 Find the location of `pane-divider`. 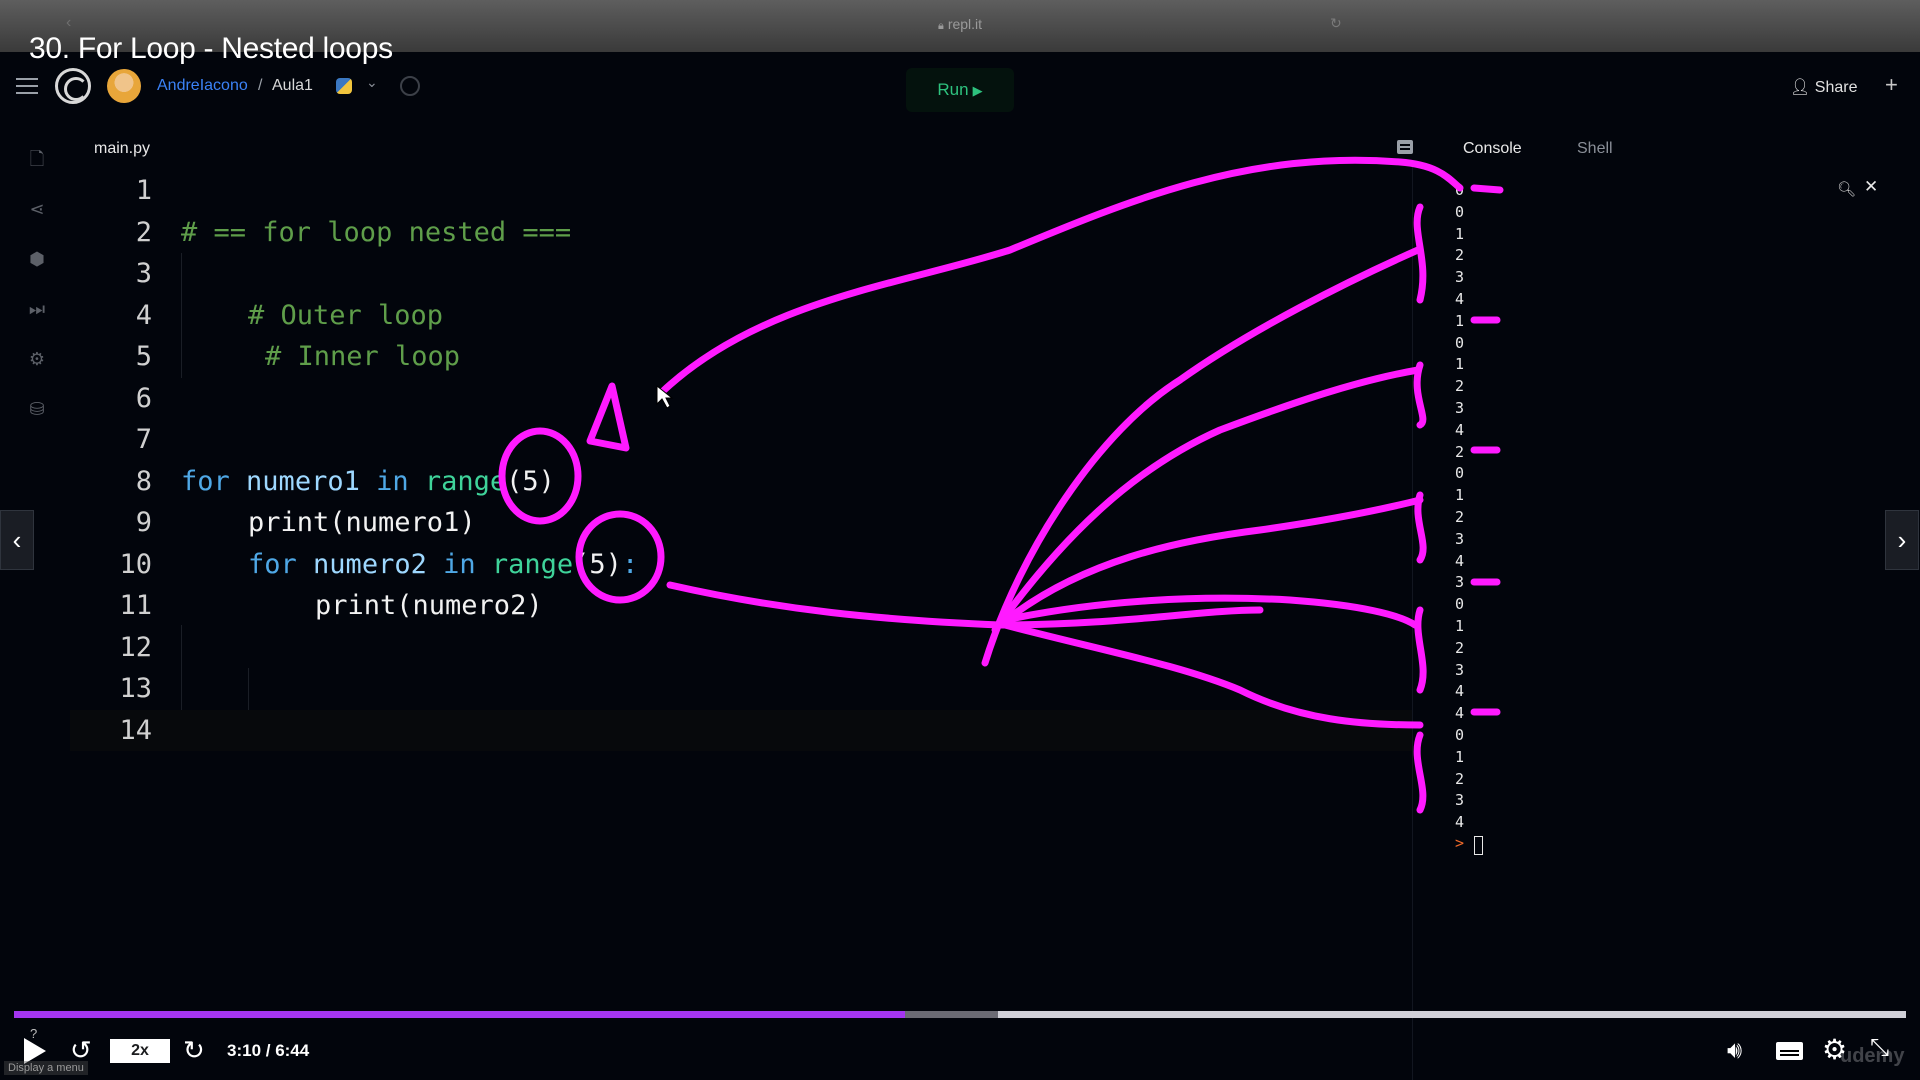

pane-divider is located at coordinates (1412, 620).